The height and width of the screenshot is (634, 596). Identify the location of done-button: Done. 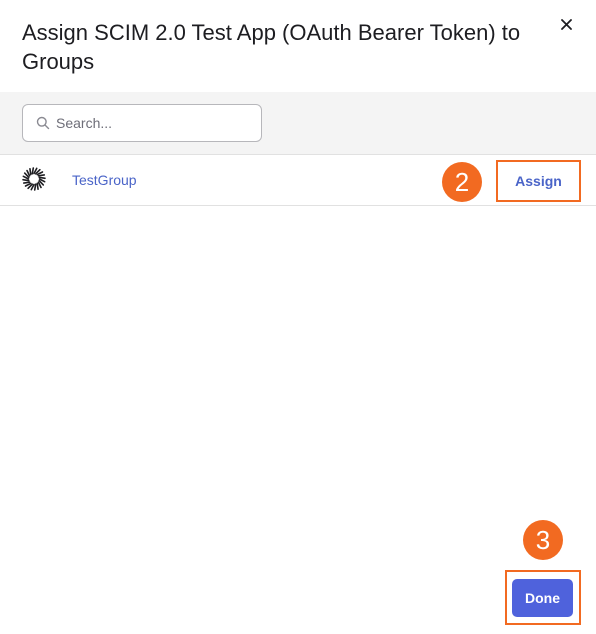
(542, 598).